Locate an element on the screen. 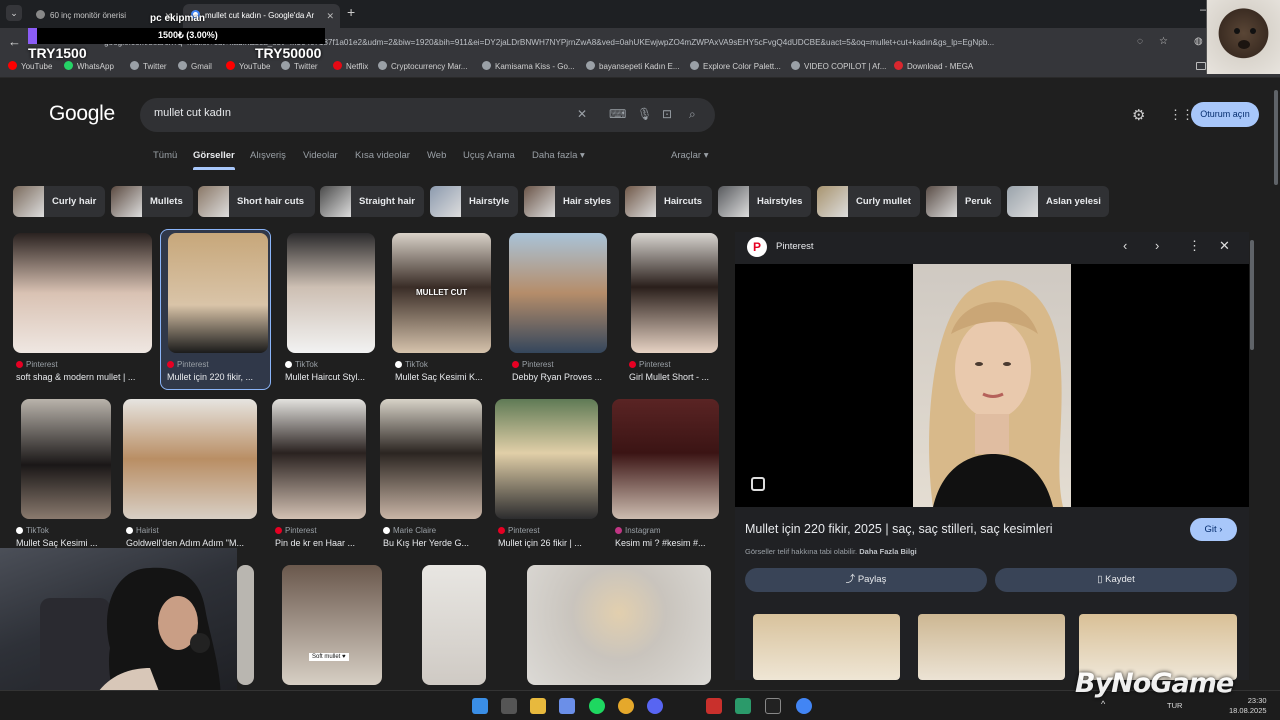 The height and width of the screenshot is (720, 1280). search-icon: ⌕ is located at coordinates (692, 114).